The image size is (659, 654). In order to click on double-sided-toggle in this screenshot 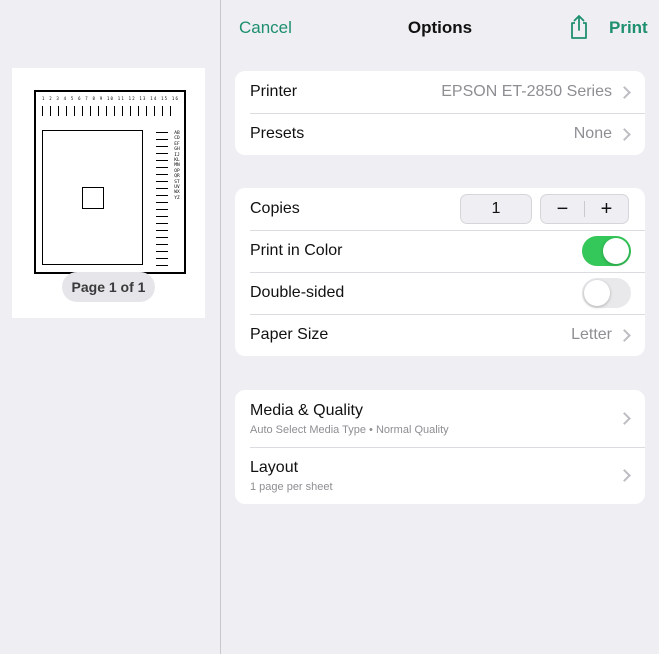, I will do `click(606, 293)`.